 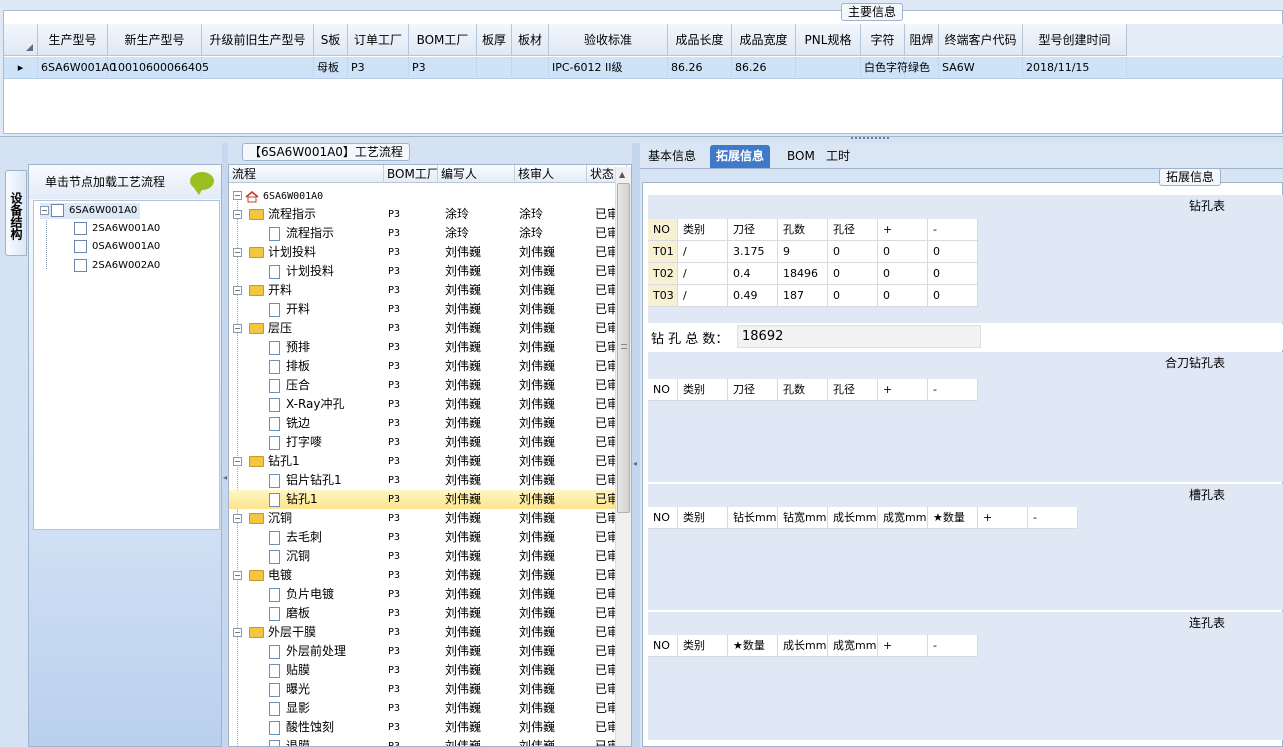 I want to click on process-col-header: 流程, so click(x=306, y=174).